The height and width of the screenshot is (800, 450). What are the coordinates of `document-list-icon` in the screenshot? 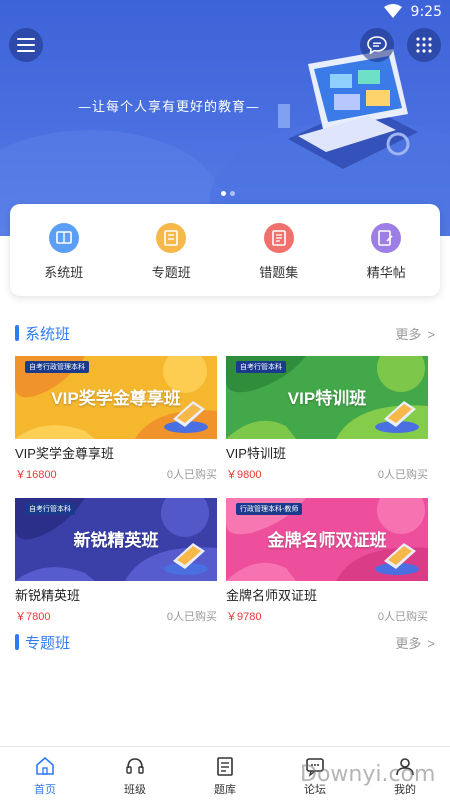 It's located at (278, 238).